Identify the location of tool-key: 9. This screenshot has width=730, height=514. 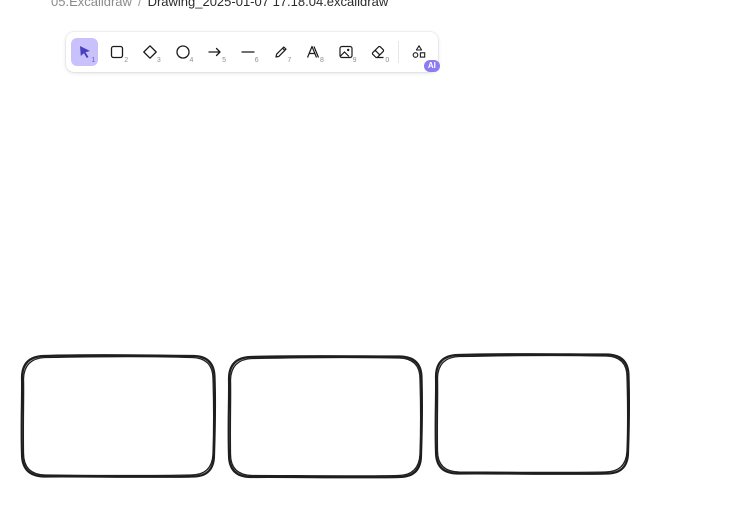
(354, 60).